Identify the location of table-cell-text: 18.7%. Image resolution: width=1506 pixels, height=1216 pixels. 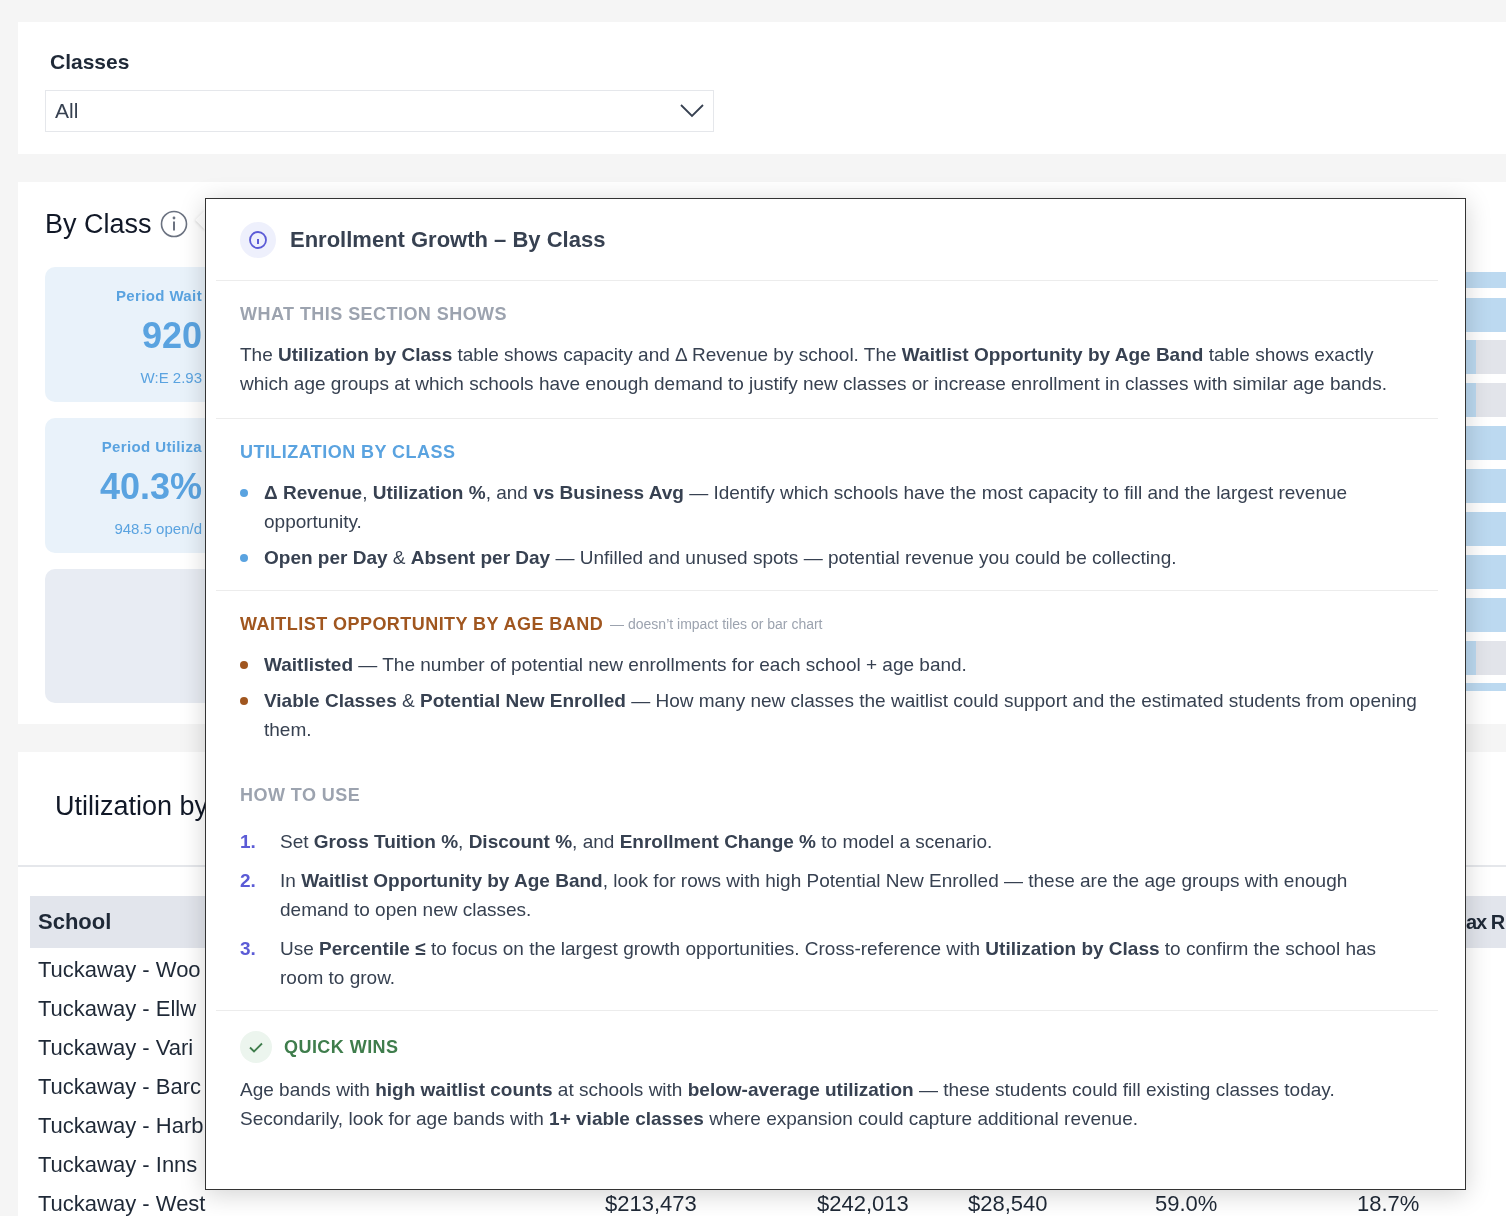
(1388, 1202).